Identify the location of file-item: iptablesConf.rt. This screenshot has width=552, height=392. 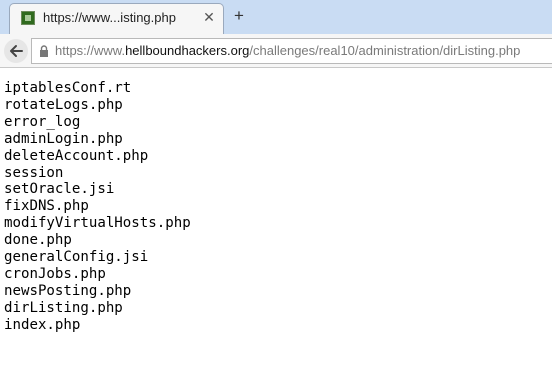
(68, 88).